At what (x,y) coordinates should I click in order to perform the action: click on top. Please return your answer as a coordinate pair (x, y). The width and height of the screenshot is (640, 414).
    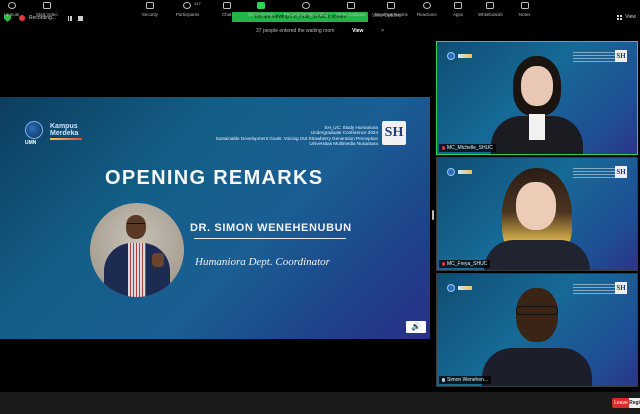
    Looking at the image, I should click on (537, 255).